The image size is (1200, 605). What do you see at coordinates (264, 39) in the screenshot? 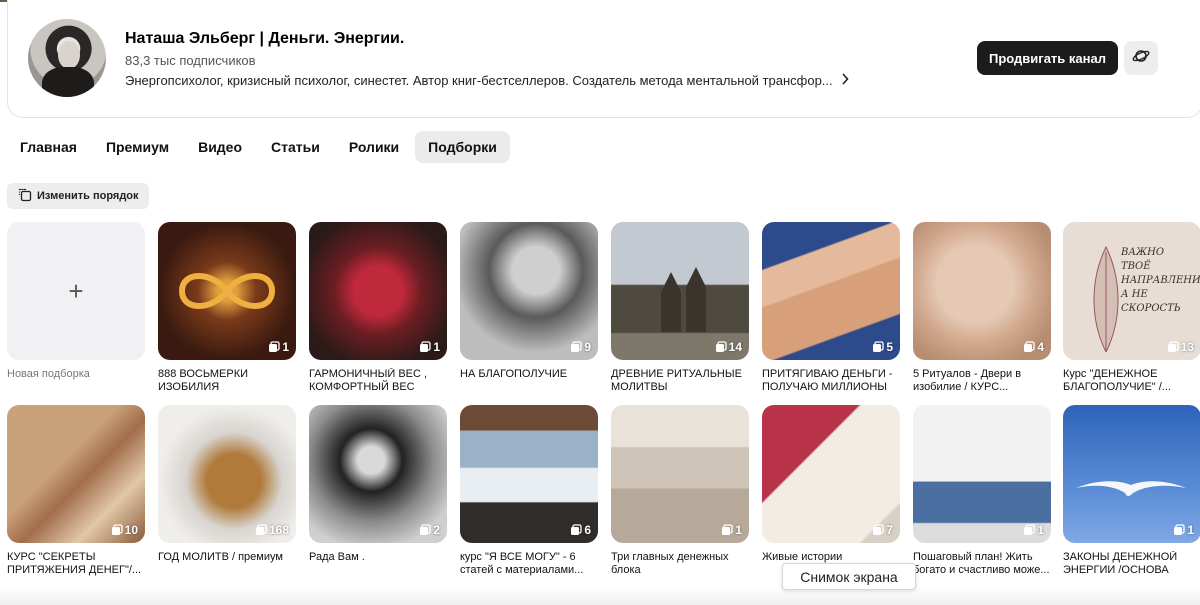
I see `channel-title: Наташа Эльберг | Деньги. Энергии.` at bounding box center [264, 39].